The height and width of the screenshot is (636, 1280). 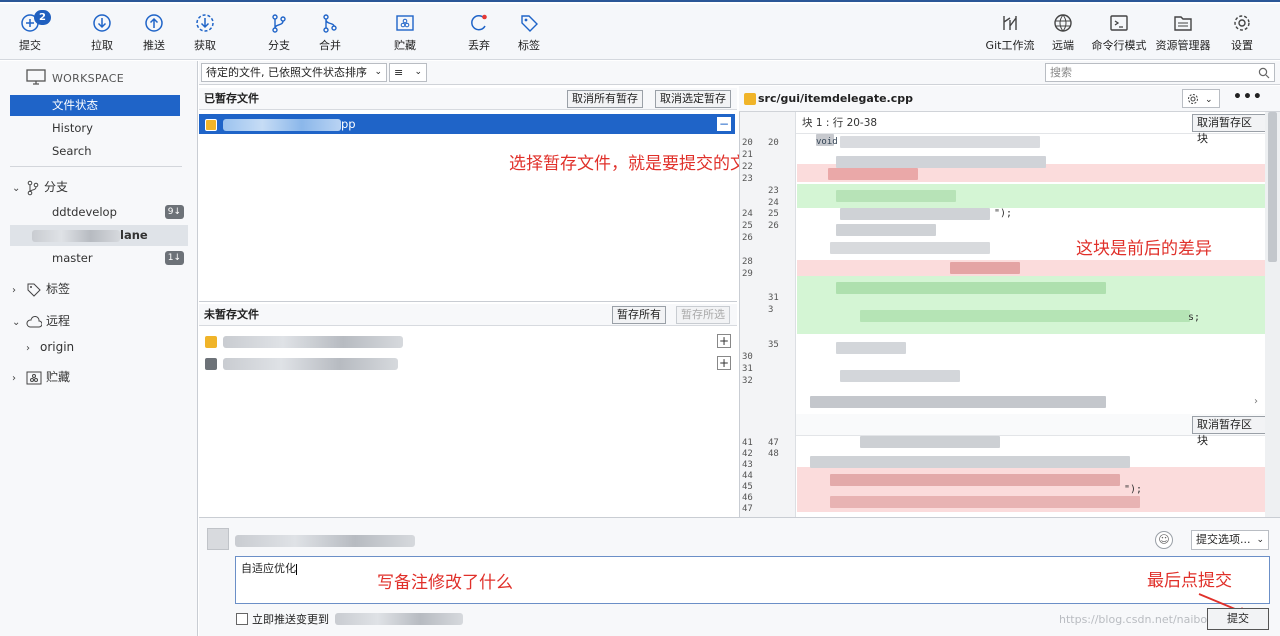 I want to click on list-icon: ≡, so click(x=399, y=72).